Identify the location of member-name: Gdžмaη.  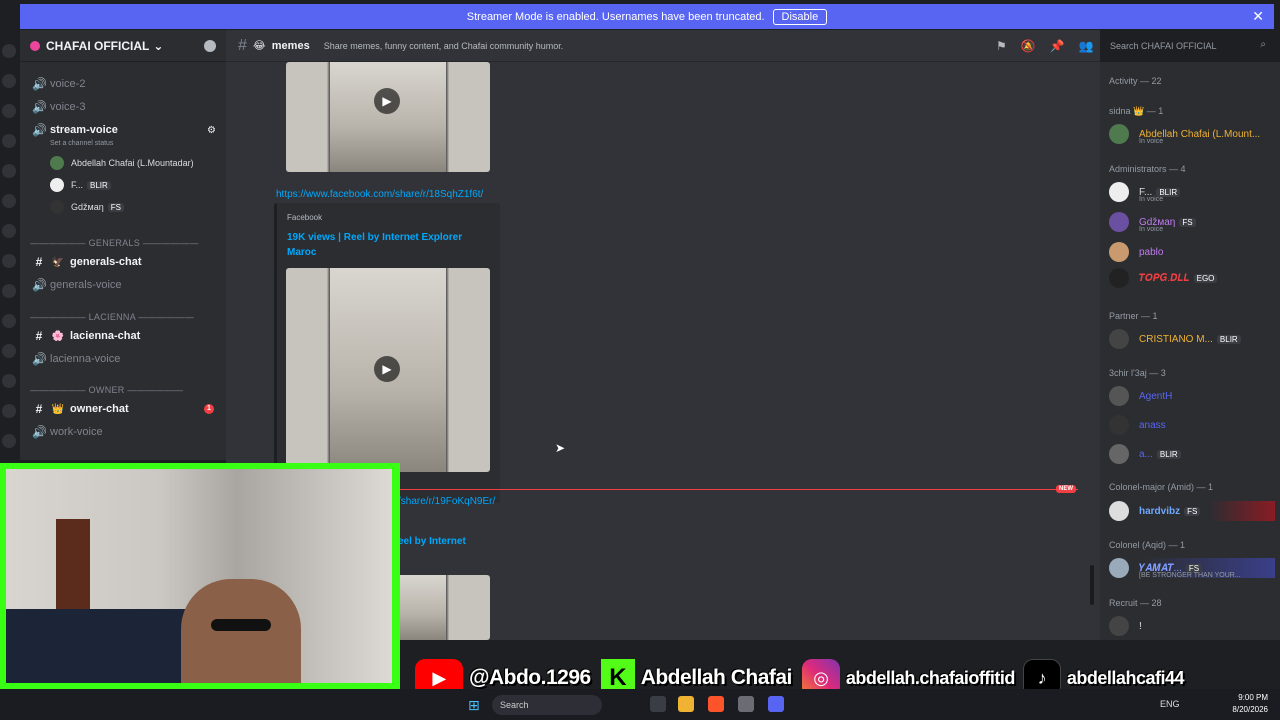
(87, 207).